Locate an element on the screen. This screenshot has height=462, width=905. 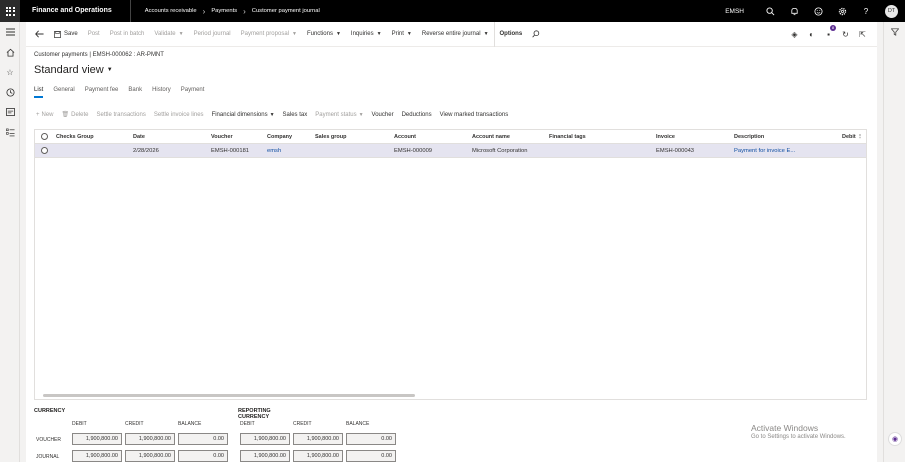
settle-invoice-lines-button: Settle invoice lines is located at coordinates (179, 115).